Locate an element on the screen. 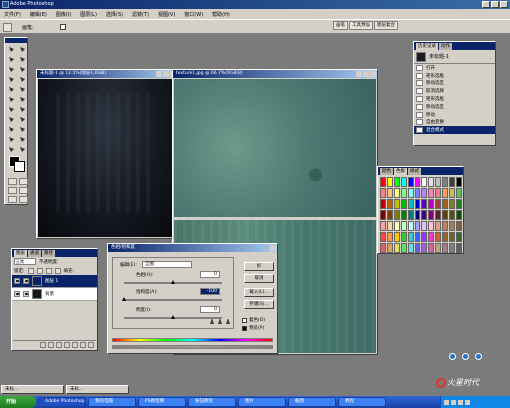 This screenshot has width=510, height=408. slice-tool-icon is located at coordinates (23, 69).